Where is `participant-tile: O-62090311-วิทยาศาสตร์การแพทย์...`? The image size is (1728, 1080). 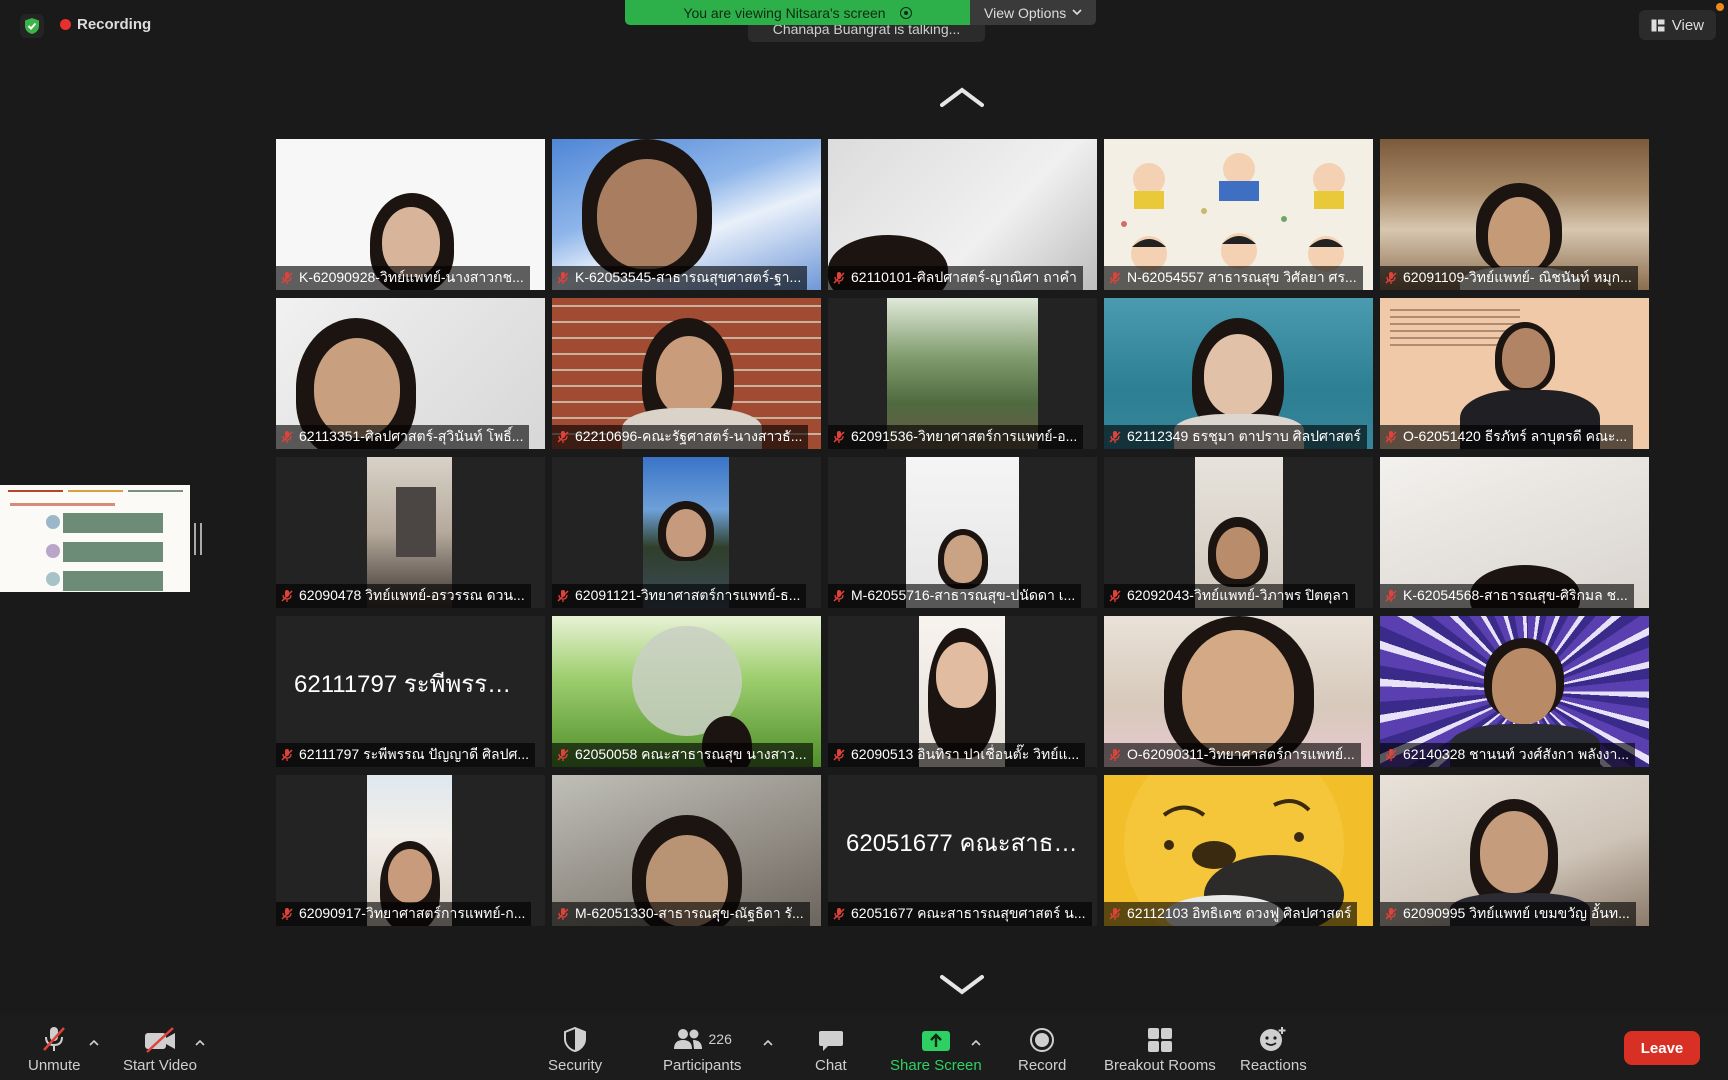 participant-tile: O-62090311-วิทยาศาสตร์การแพทย์... is located at coordinates (1238, 691).